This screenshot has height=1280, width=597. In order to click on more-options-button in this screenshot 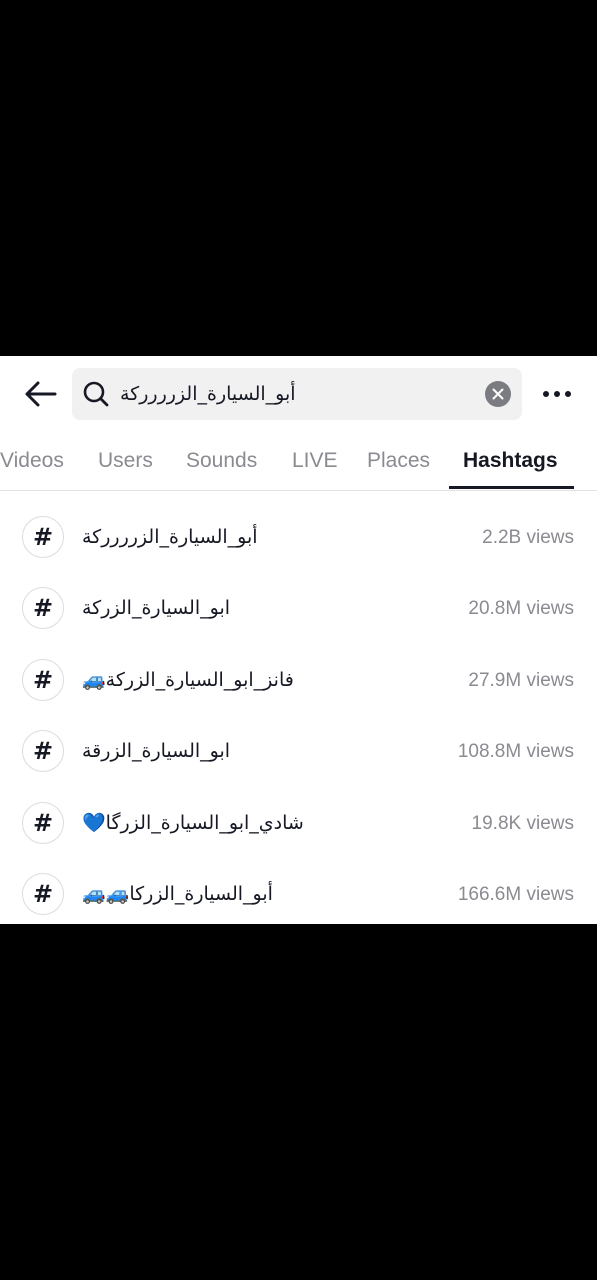, I will do `click(557, 394)`.